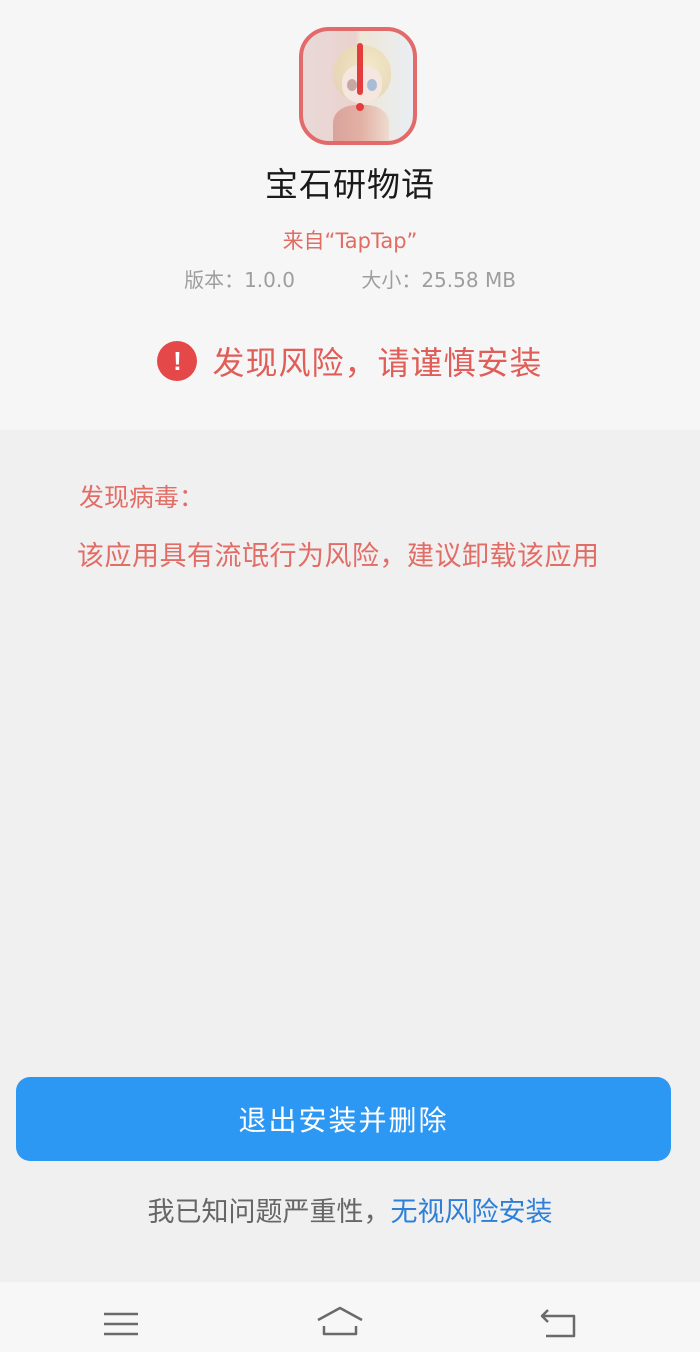 Image resolution: width=700 pixels, height=1352 pixels. I want to click on alert-circle-icon: !, so click(177, 361).